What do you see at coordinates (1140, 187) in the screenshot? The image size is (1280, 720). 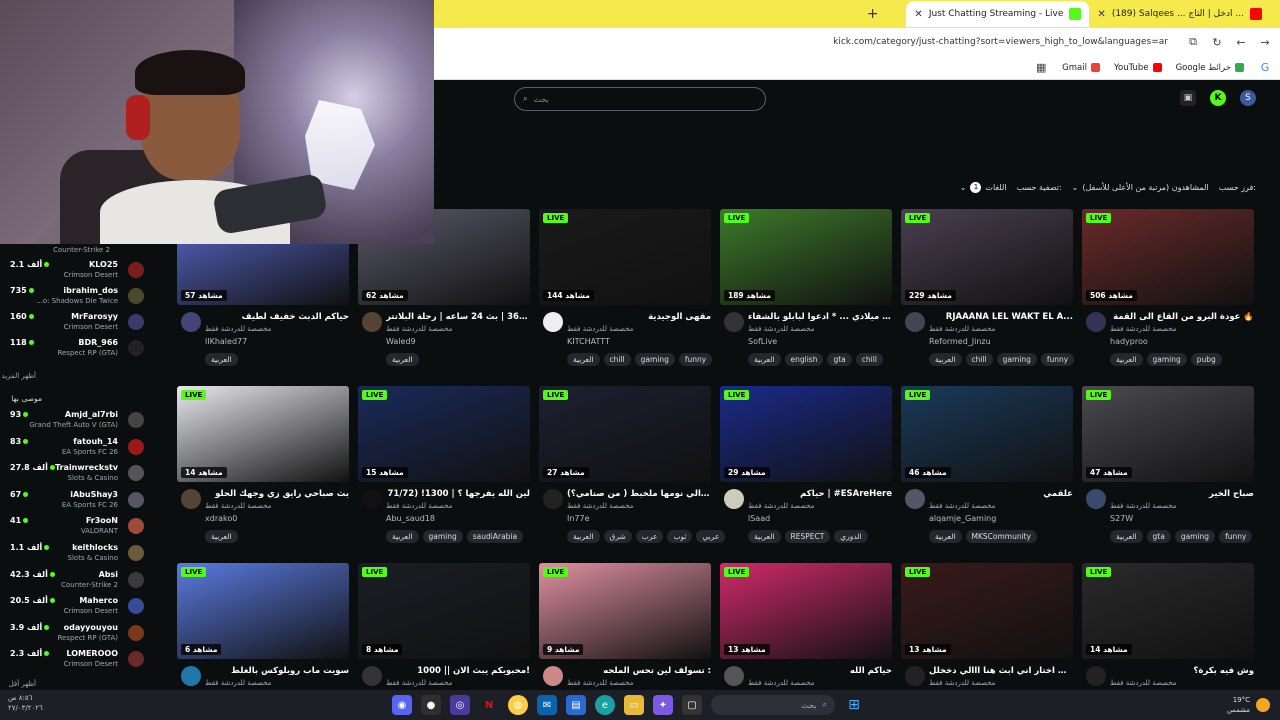 I see `sort-select: ⌄ المشاهدون (مرتبة من الأعلى للأسفل)` at bounding box center [1140, 187].